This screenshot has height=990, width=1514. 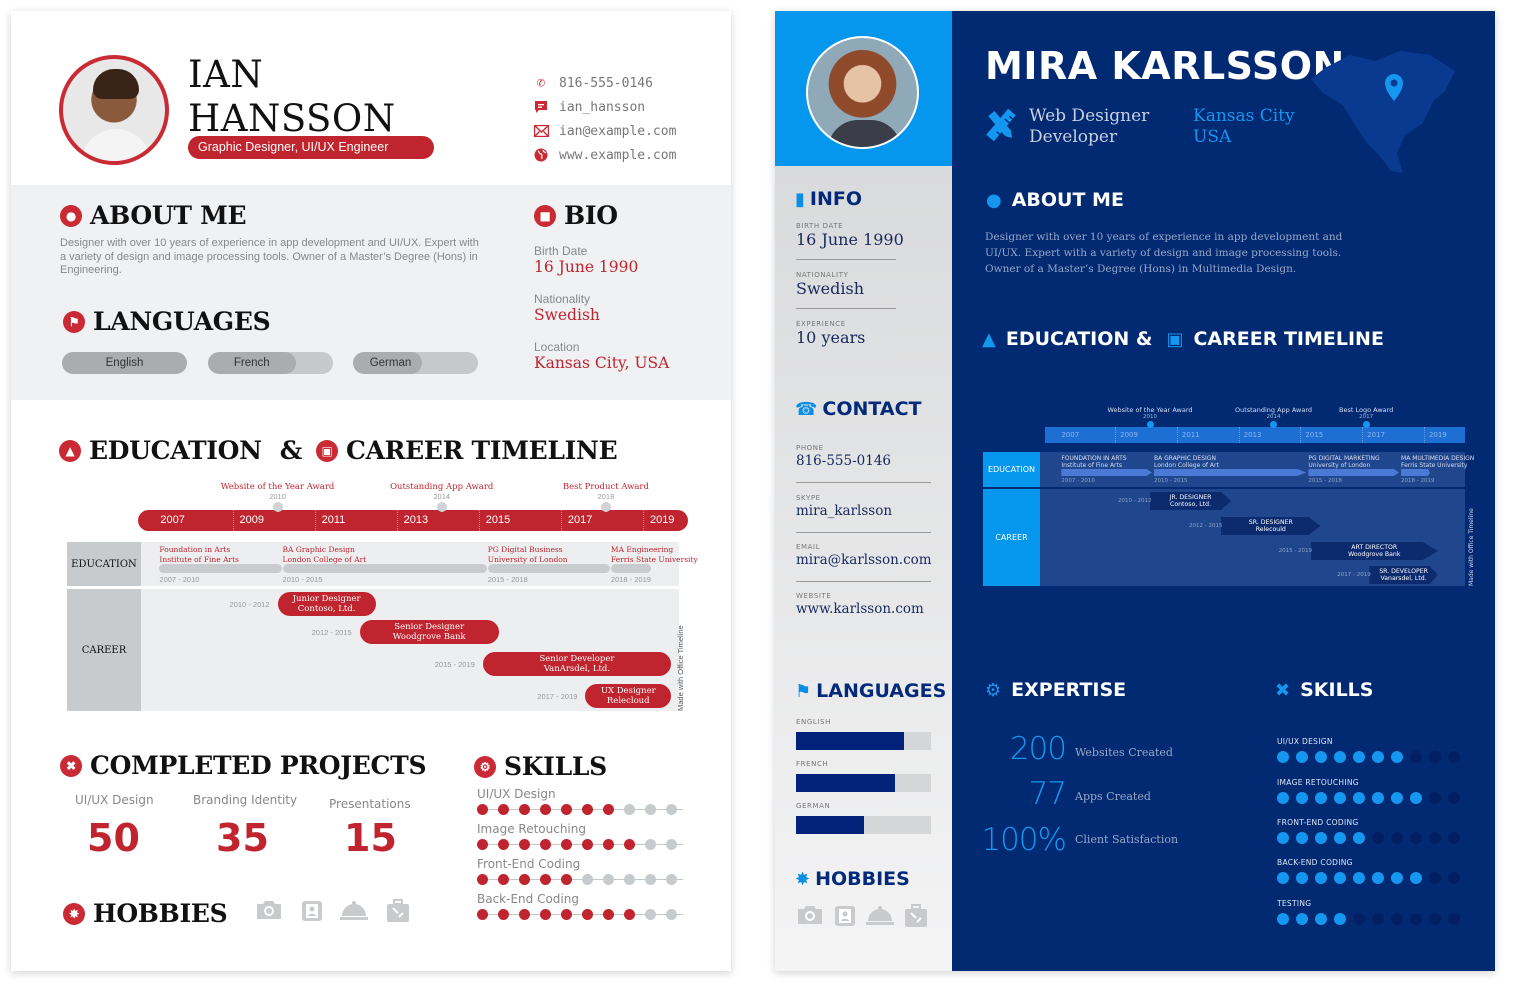 I want to click on contact-email: mira@karlsson.com, so click(x=864, y=560).